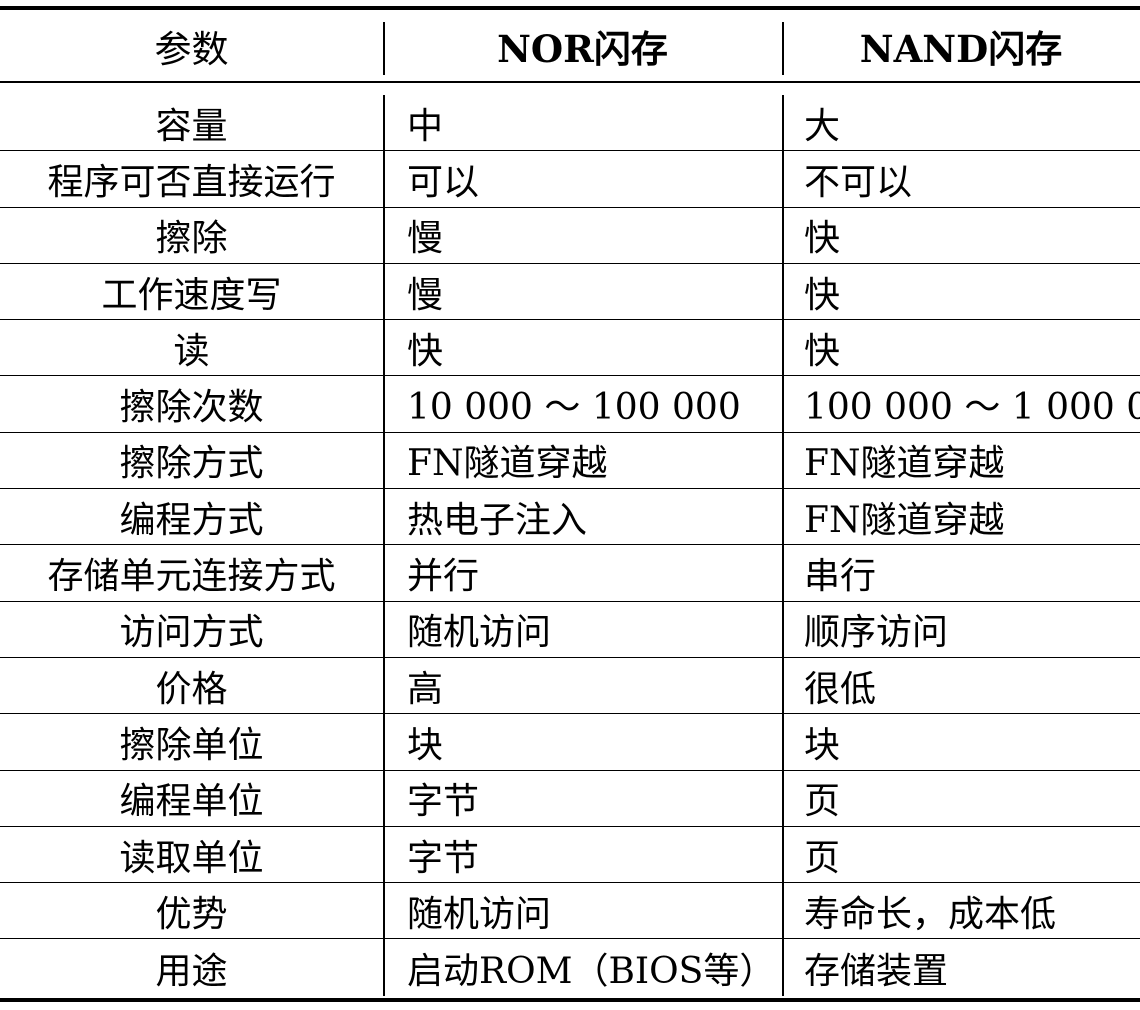  Describe the element at coordinates (191, 295) in the screenshot. I see `param-cell: 工作速度写` at that location.